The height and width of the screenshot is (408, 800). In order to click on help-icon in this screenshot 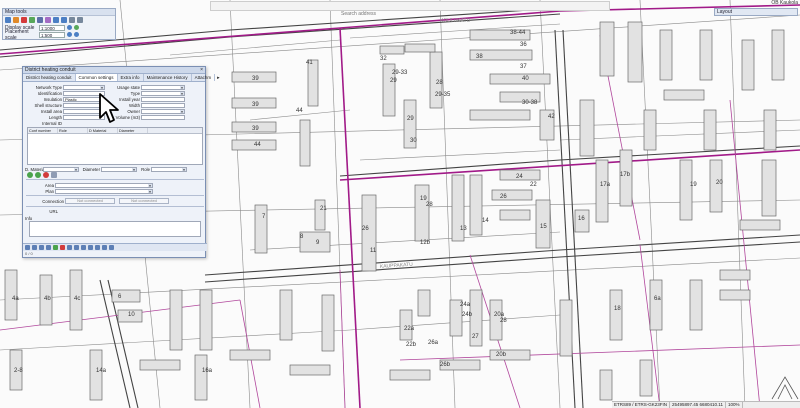, I will do `click(111, 247)`.